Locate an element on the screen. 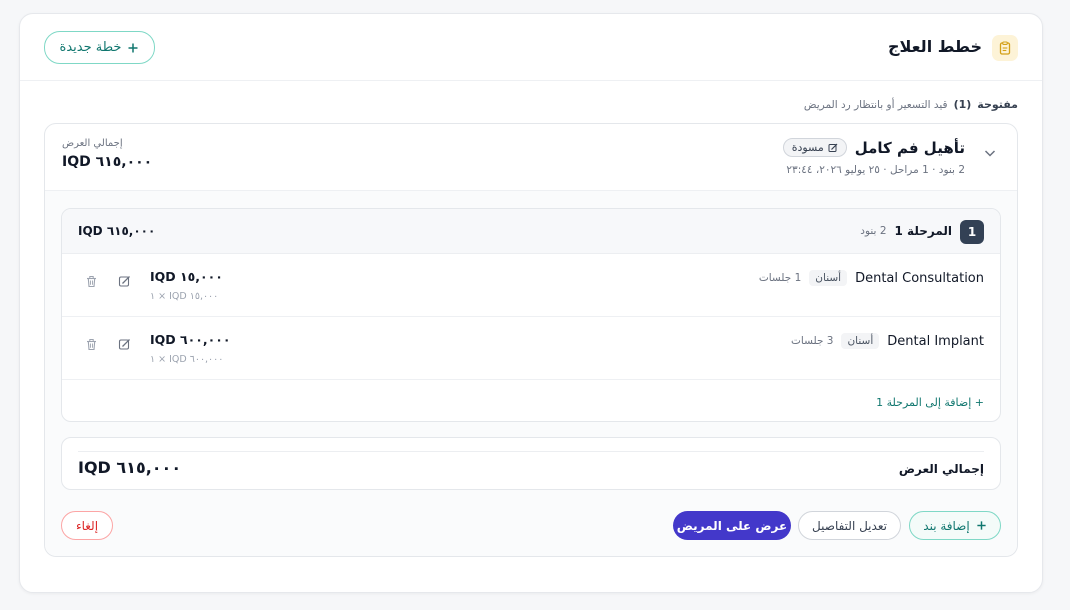 This screenshot has width=1070, height=610. item-sessions: 1 جلسات is located at coordinates (780, 278).